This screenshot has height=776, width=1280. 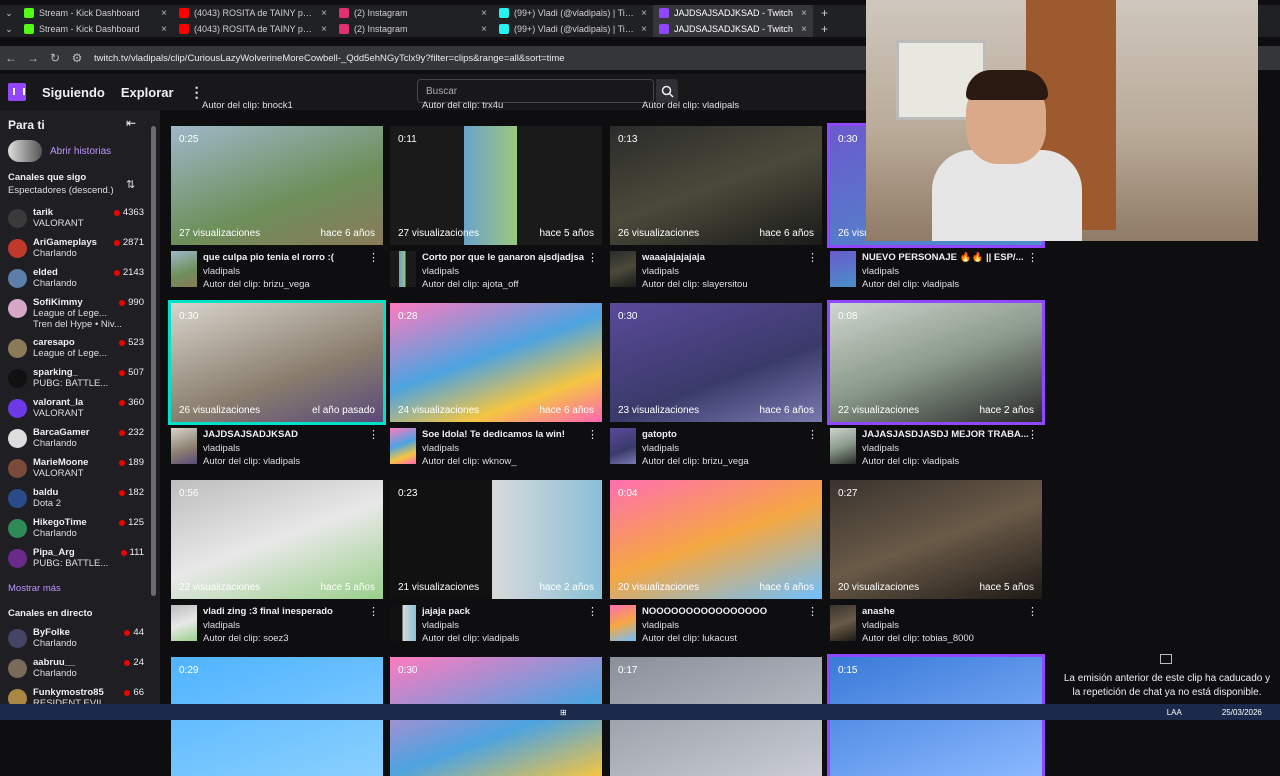 What do you see at coordinates (287, 611) in the screenshot?
I see `clip-title: vladi zing :3 final inesperado` at bounding box center [287, 611].